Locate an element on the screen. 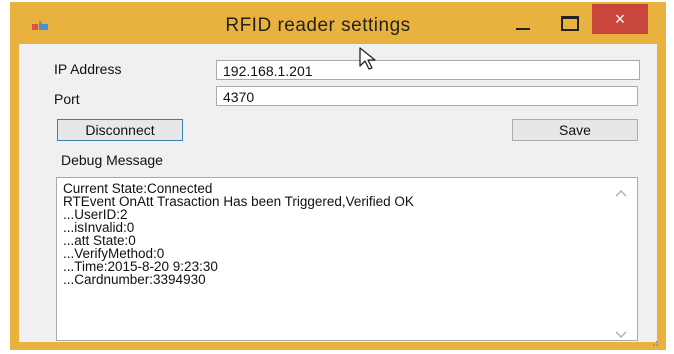  mouse-pointer-icon is located at coordinates (370, 59).